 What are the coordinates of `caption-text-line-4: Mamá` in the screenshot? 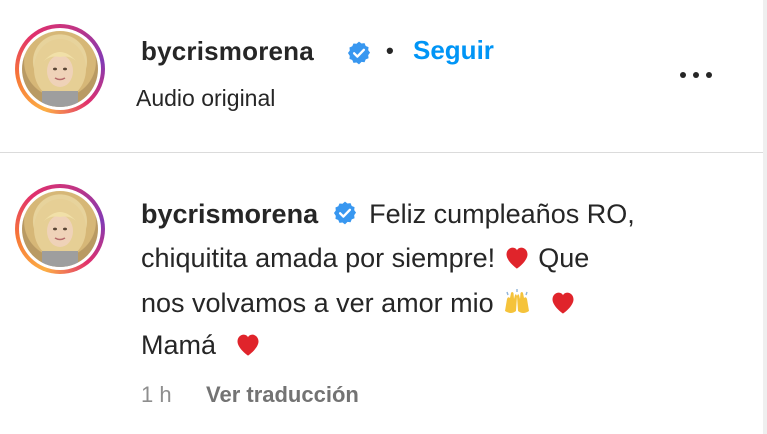 It's located at (179, 345).